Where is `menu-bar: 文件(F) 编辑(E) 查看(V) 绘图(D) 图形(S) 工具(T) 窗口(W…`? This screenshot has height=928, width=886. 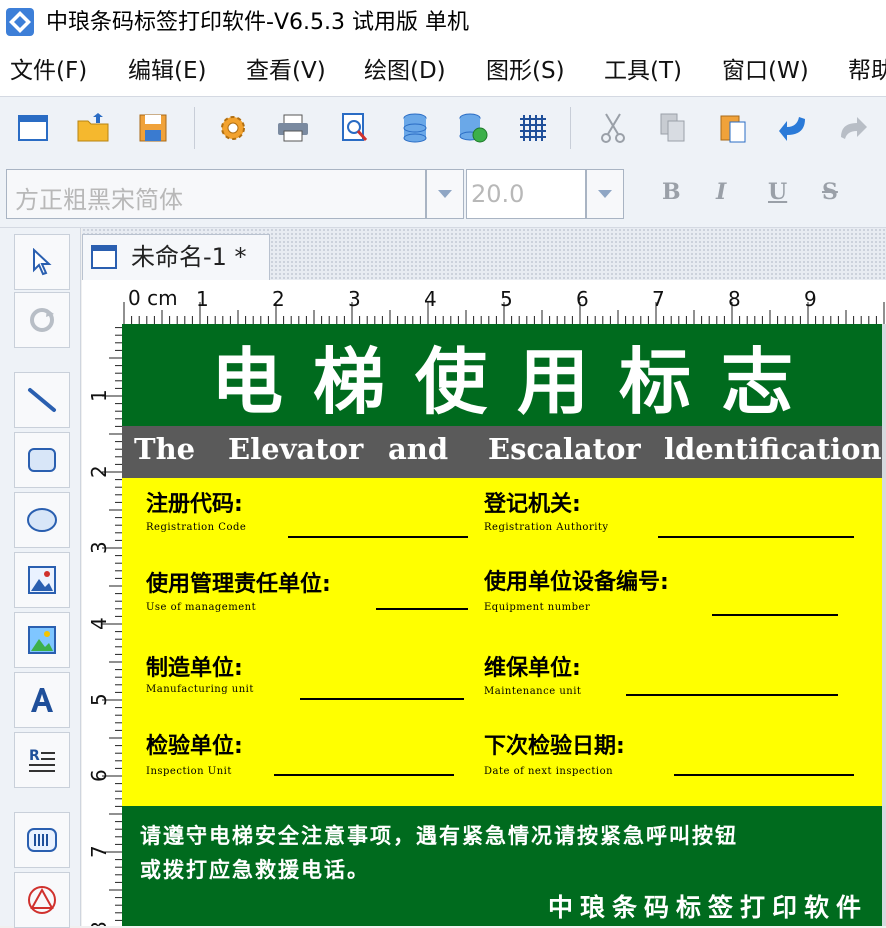 menu-bar: 文件(F) 编辑(E) 查看(V) 绘图(D) 图形(S) 工具(T) 窗口(W… is located at coordinates (443, 71).